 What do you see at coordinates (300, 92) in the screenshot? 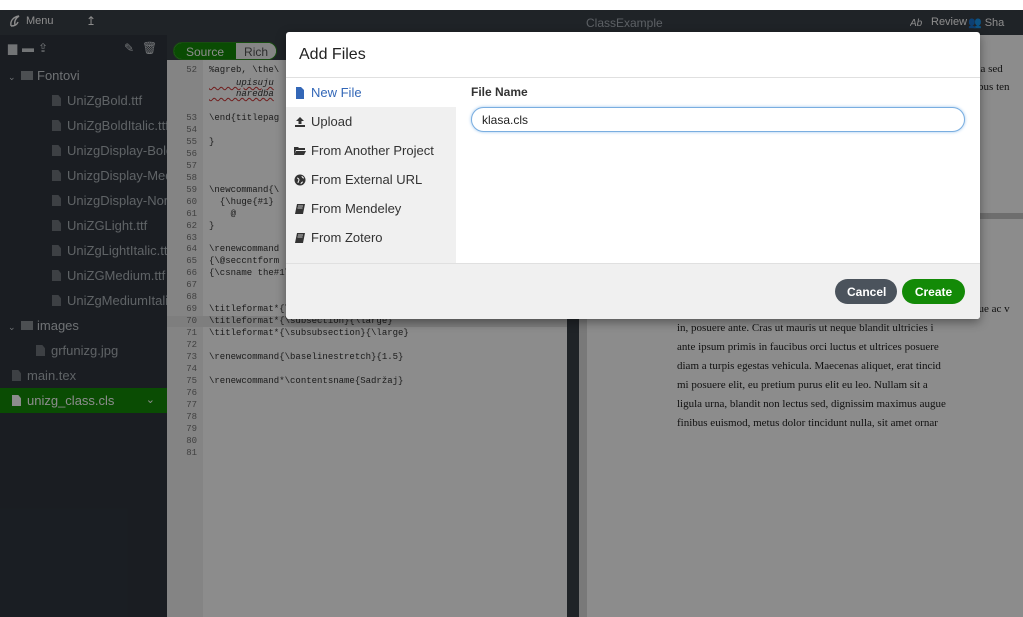
I see `file-icon` at bounding box center [300, 92].